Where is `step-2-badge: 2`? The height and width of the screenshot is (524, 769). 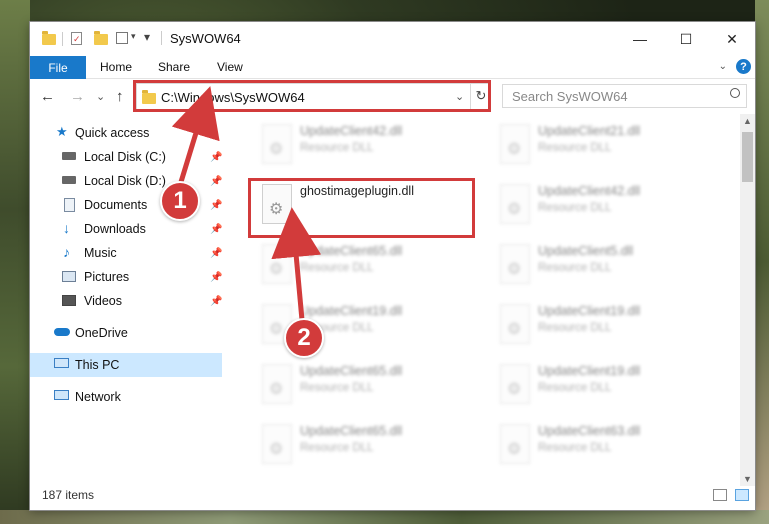 step-2-badge: 2 is located at coordinates (304, 338).